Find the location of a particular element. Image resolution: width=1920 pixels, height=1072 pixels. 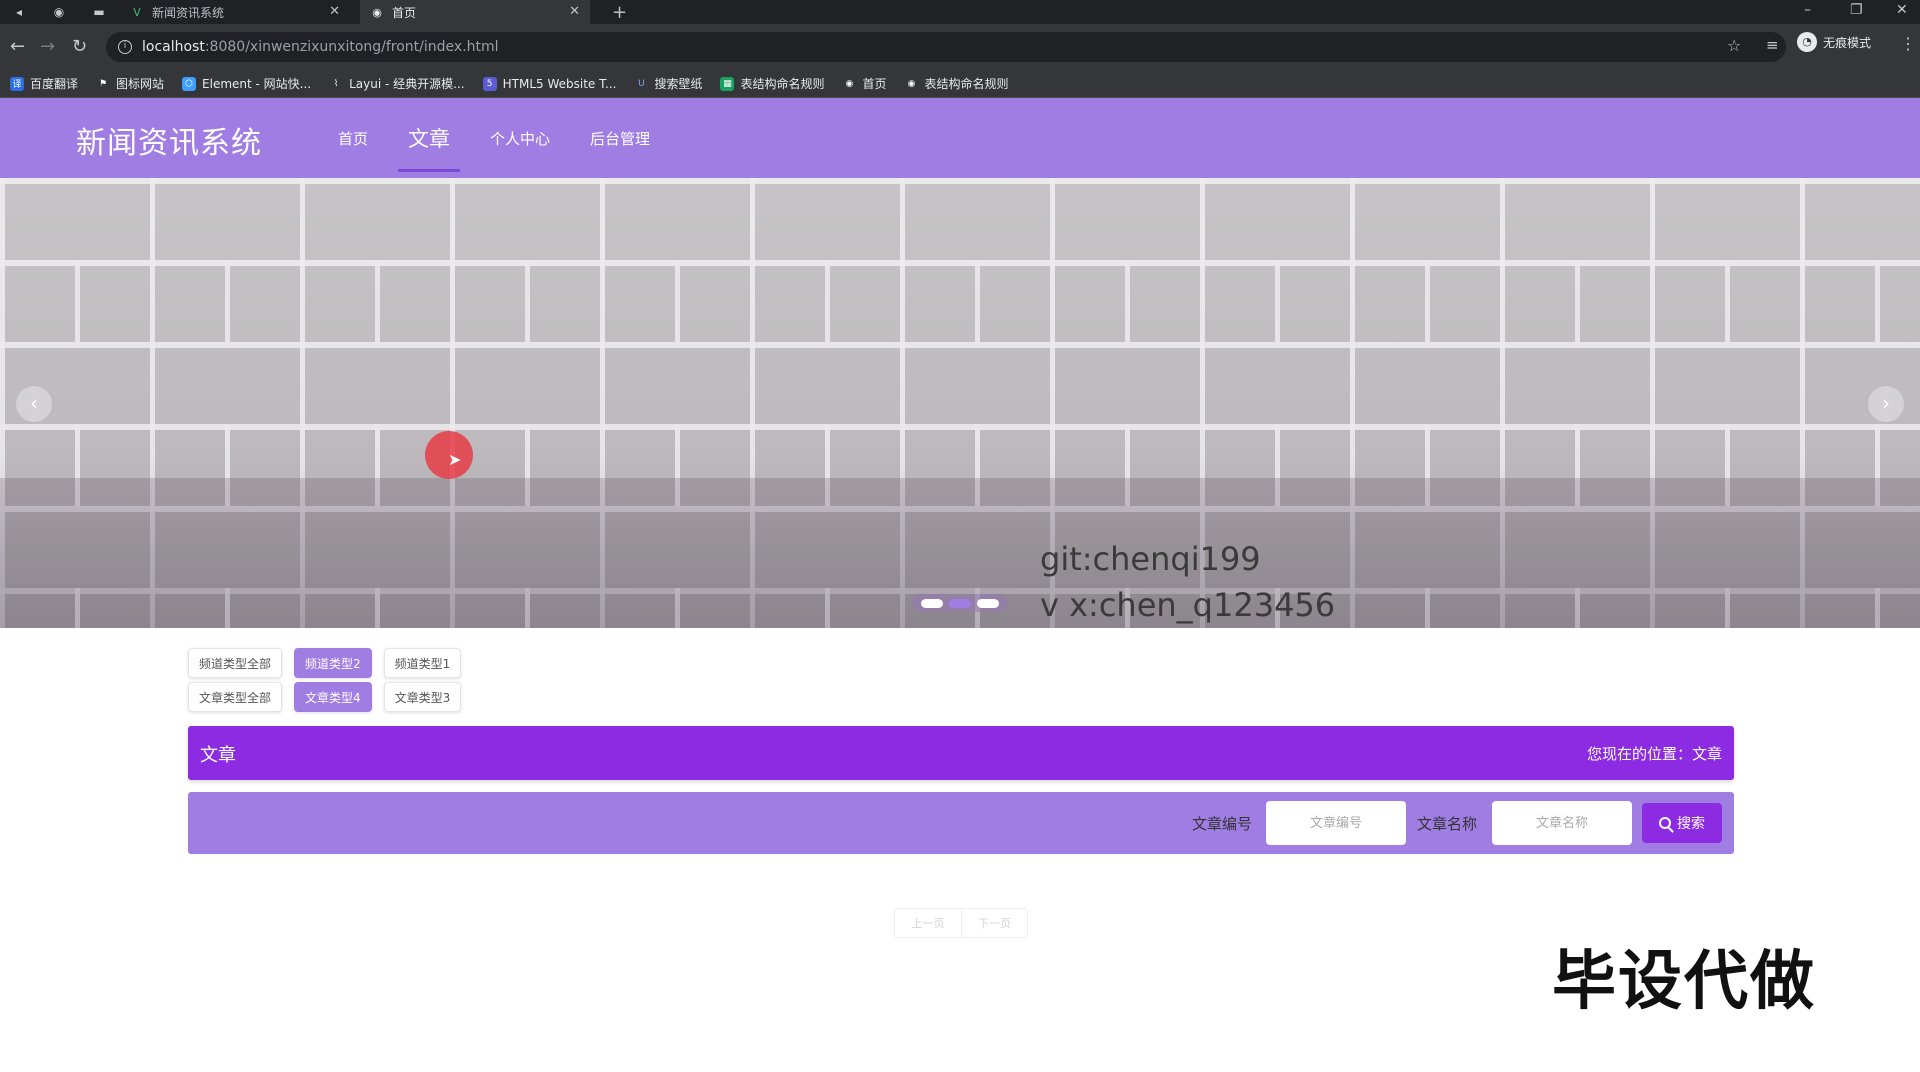

browser-menu-icon: ⋮ is located at coordinates (1908, 43).